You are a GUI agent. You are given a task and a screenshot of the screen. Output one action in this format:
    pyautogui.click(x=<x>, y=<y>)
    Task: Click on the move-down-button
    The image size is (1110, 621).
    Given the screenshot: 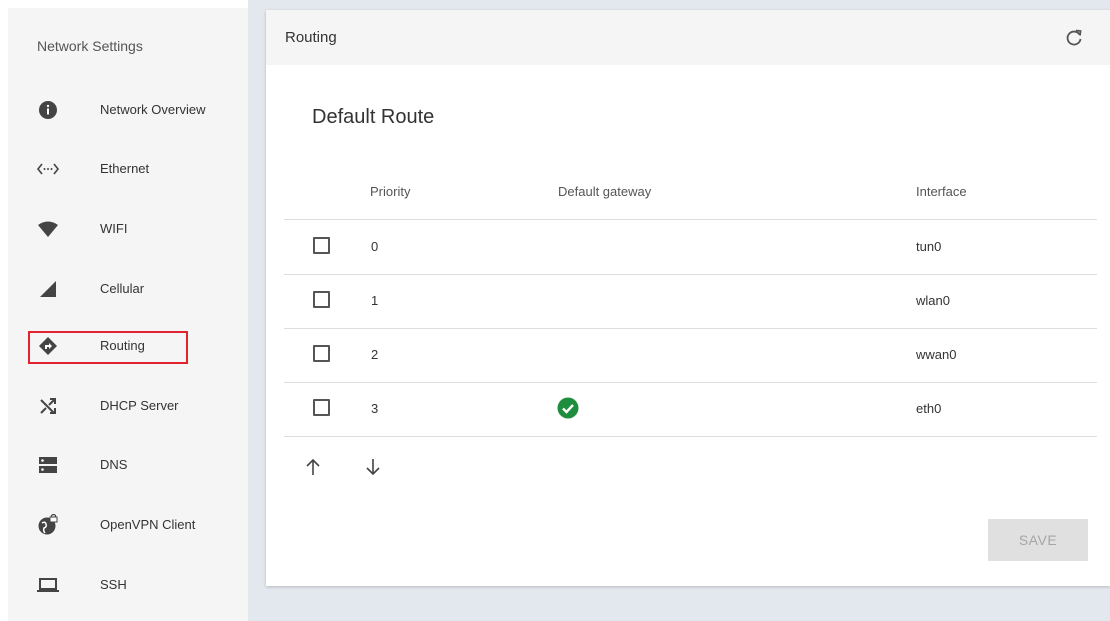 What is the action you would take?
    pyautogui.click(x=373, y=467)
    